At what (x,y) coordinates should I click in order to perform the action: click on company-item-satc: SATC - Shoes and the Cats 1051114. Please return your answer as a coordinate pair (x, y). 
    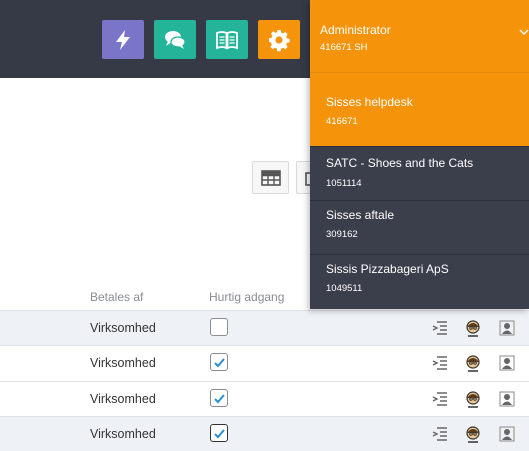
    Looking at the image, I should click on (419, 173).